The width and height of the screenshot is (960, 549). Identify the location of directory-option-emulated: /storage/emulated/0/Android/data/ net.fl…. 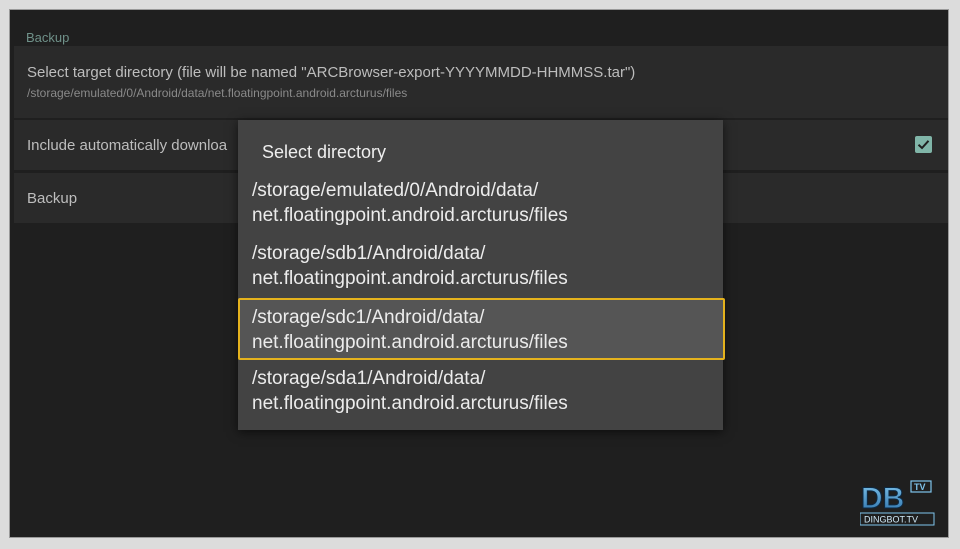
(480, 208).